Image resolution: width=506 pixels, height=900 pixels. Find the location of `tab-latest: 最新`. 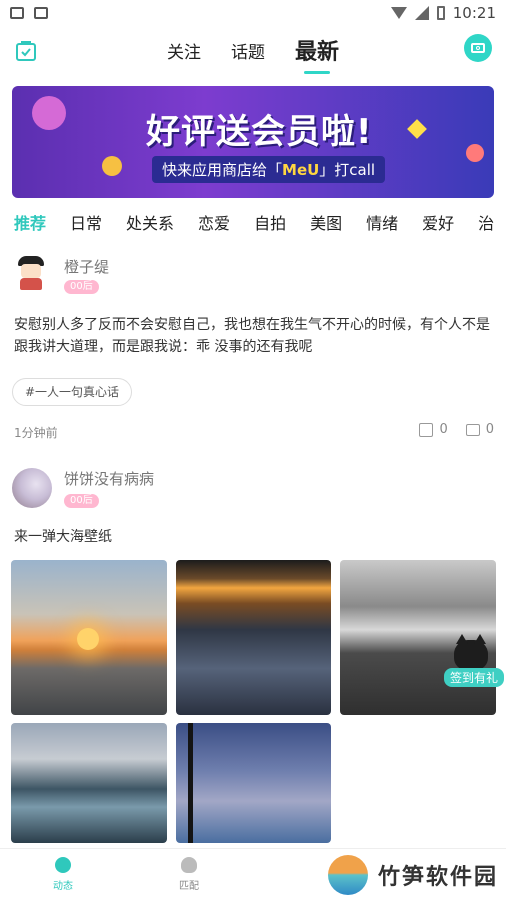

tab-latest: 最新 is located at coordinates (317, 48).